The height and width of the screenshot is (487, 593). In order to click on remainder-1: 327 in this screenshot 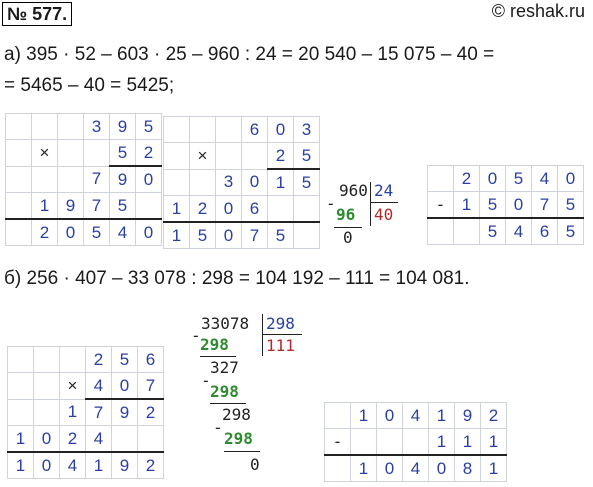, I will do `click(224, 367)`.